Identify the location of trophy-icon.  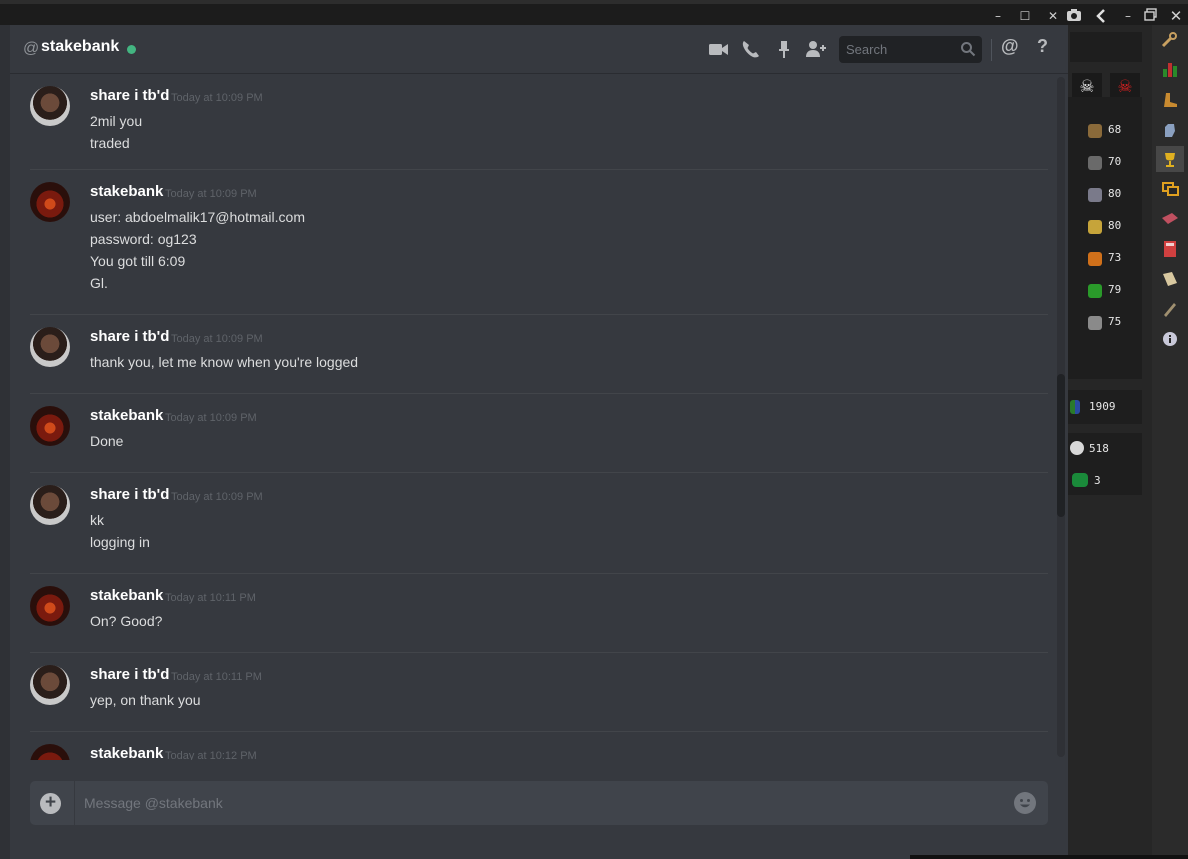
(1170, 160).